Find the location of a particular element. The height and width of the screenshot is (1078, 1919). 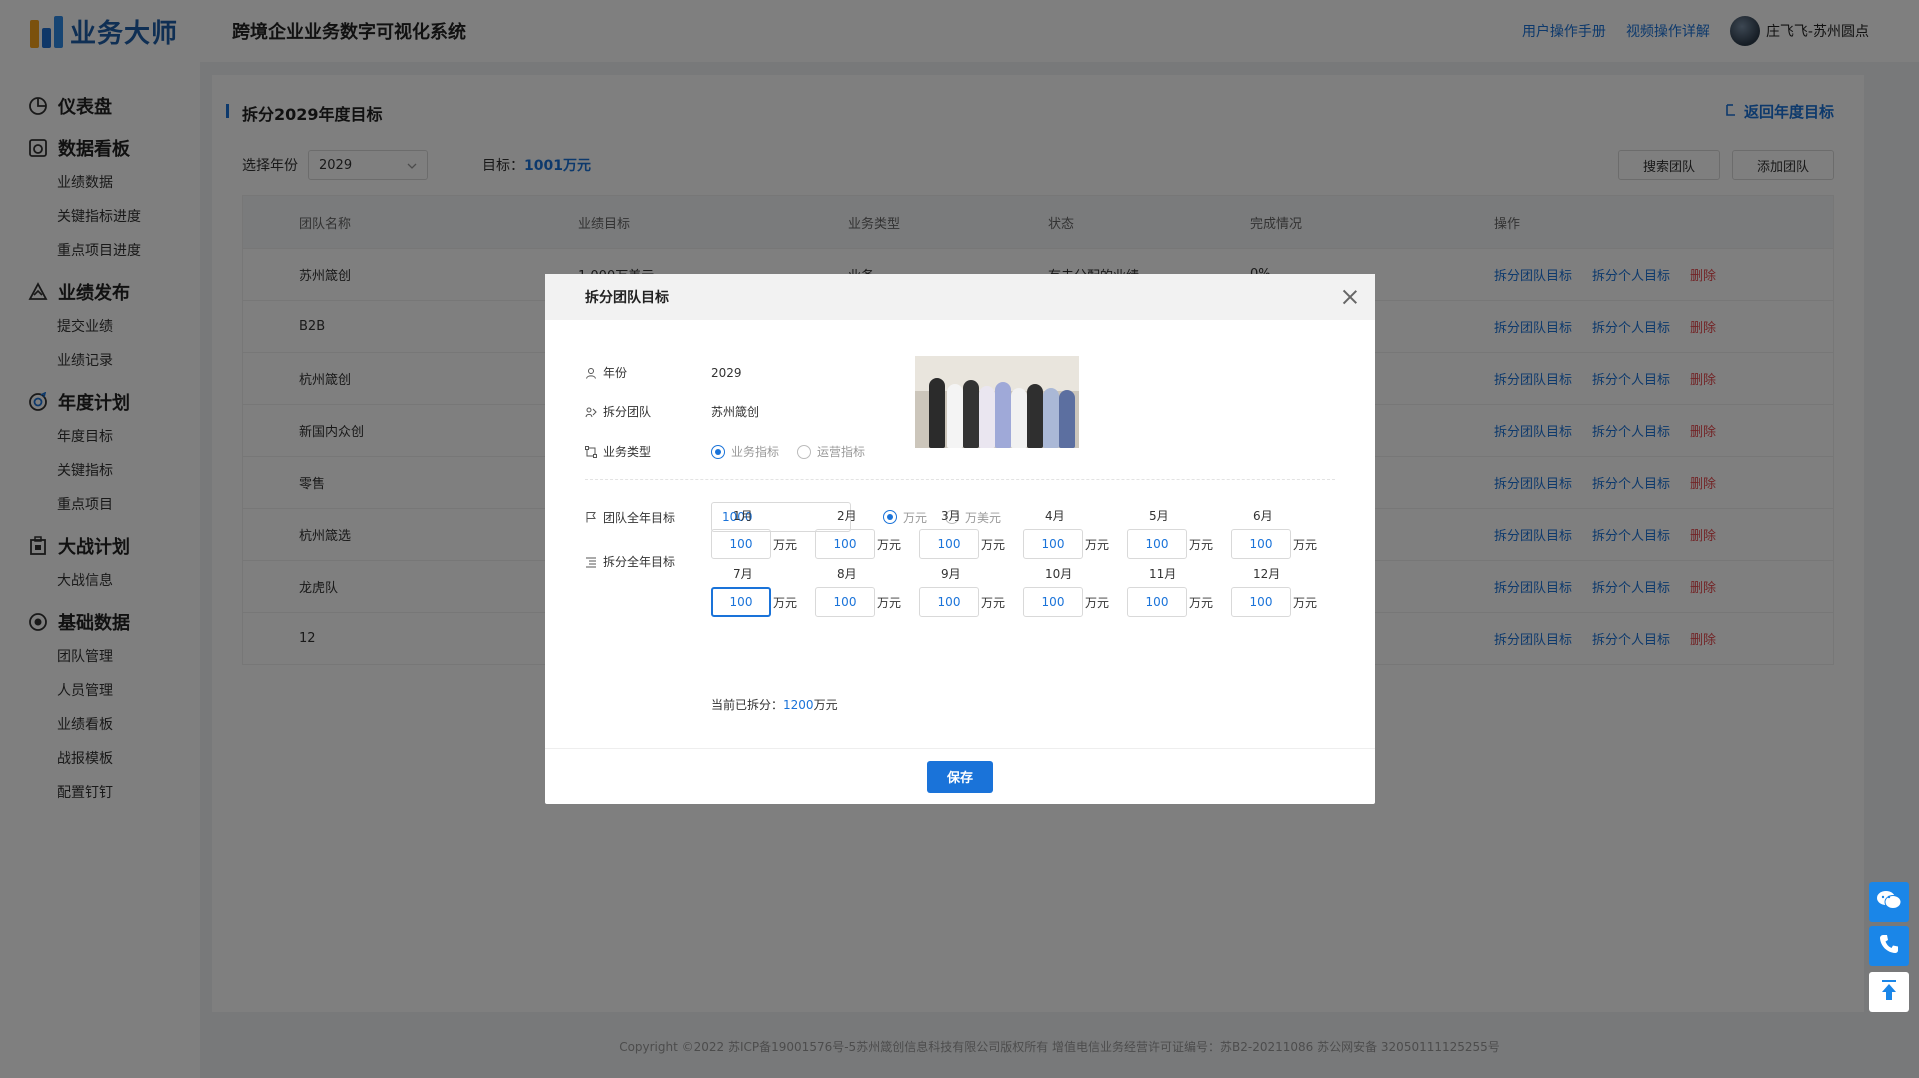

team-row: 拆分团队 苏州箴创 is located at coordinates (672, 411).